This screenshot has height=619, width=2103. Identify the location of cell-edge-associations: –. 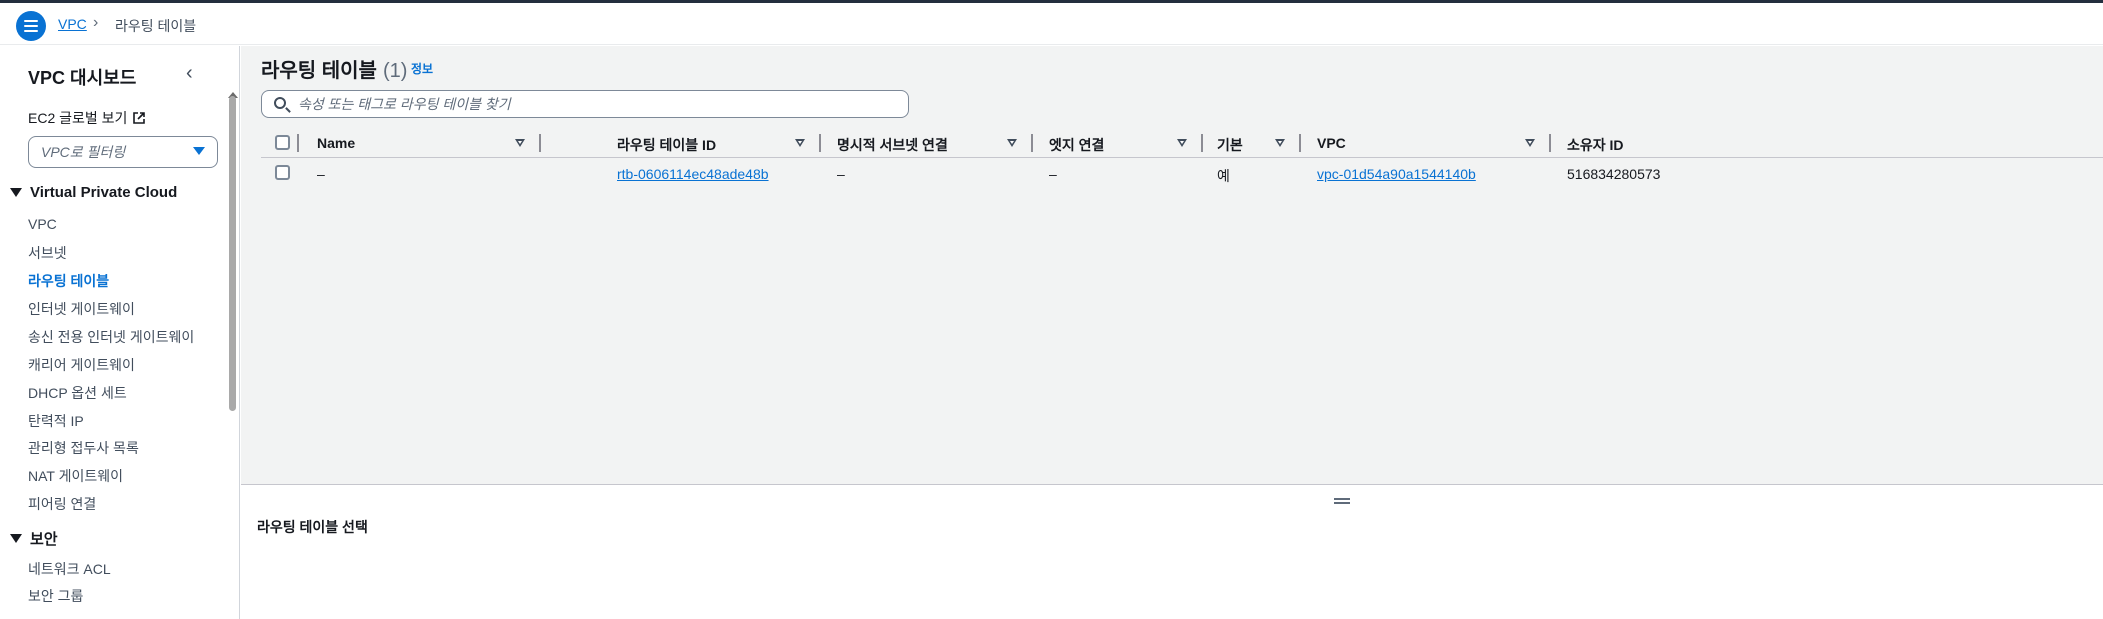
(1053, 174).